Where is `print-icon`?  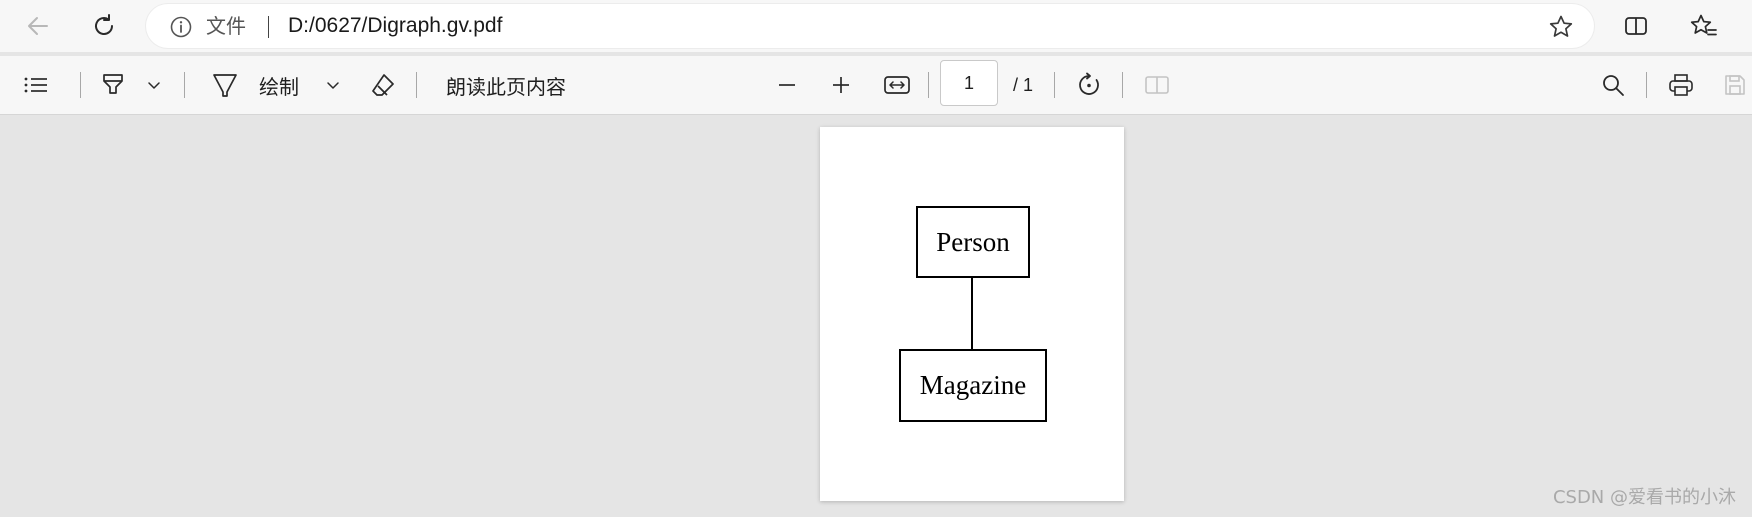 print-icon is located at coordinates (1681, 85).